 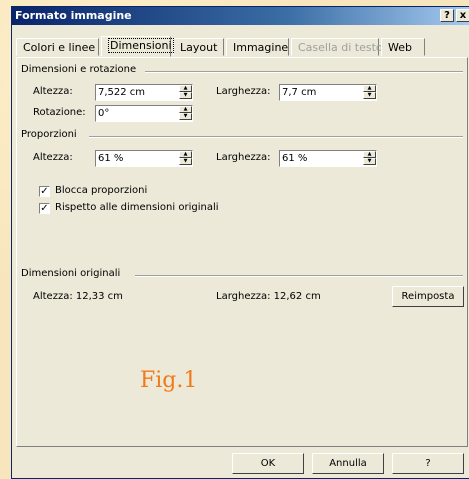 I want to click on scale-height-label: Altezza:, so click(x=53, y=157).